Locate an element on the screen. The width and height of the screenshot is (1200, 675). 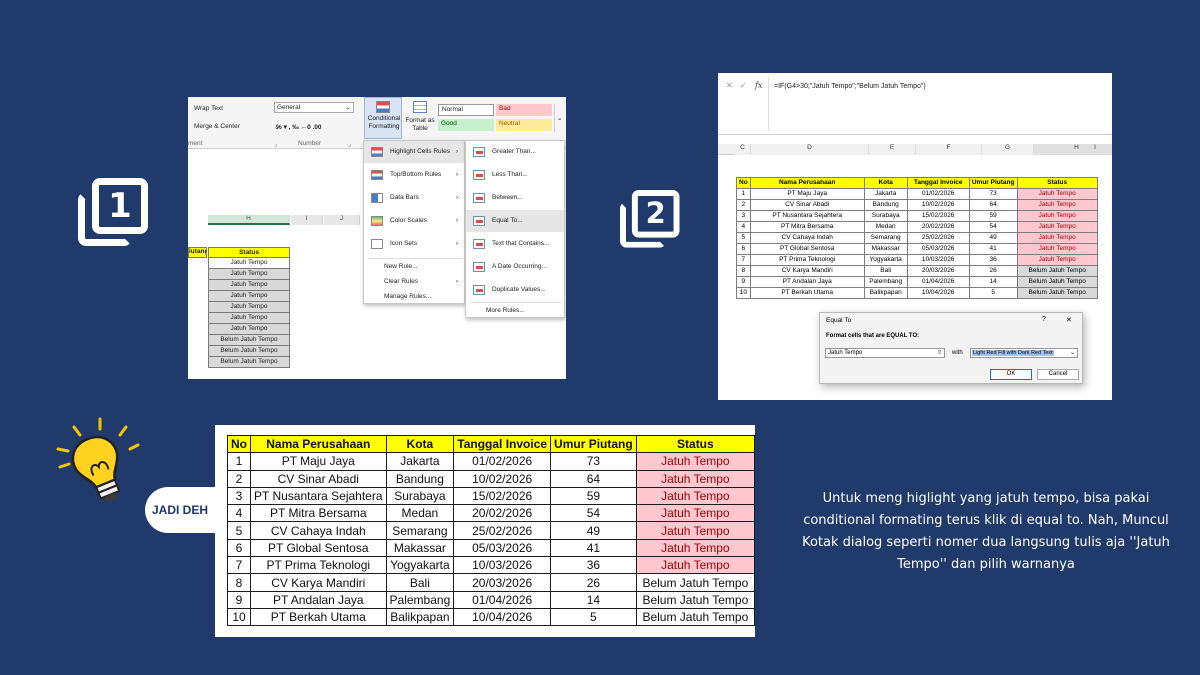
table-cell: 36 is located at coordinates (593, 565).